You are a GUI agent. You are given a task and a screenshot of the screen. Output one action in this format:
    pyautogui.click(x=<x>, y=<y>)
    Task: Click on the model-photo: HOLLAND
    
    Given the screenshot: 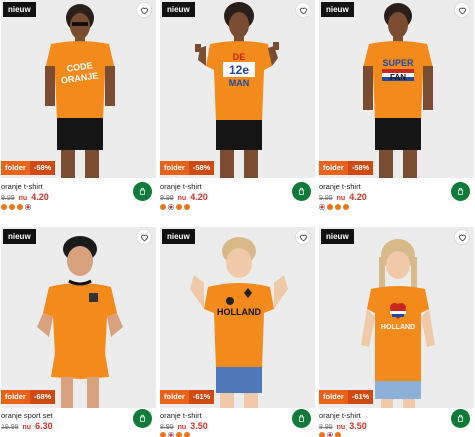 What is the action you would take?
    pyautogui.click(x=237, y=317)
    